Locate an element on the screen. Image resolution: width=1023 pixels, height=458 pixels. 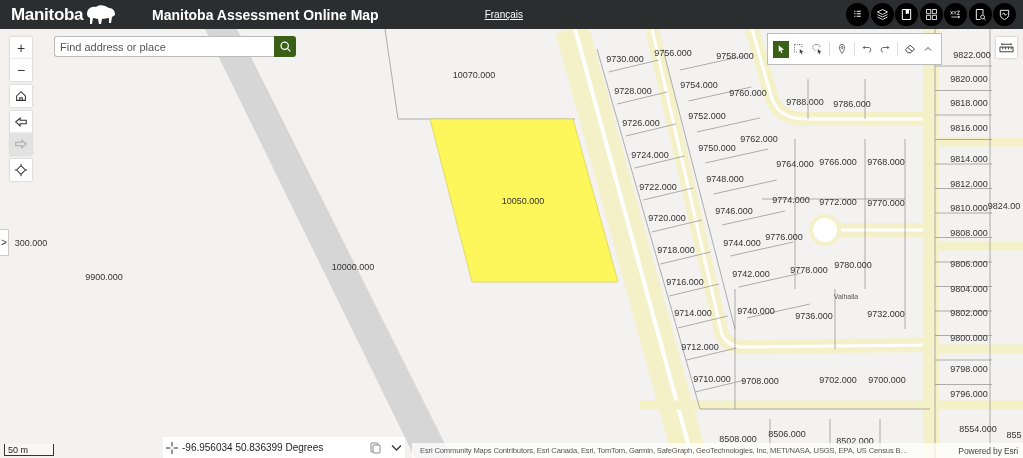
language-link: Français is located at coordinates (503, 14).